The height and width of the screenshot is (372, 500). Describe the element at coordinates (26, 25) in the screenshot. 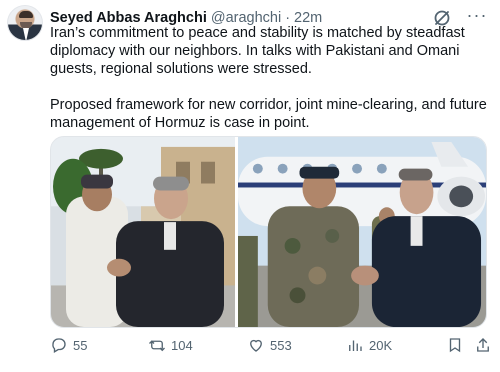

I see `avatar-beard` at that location.